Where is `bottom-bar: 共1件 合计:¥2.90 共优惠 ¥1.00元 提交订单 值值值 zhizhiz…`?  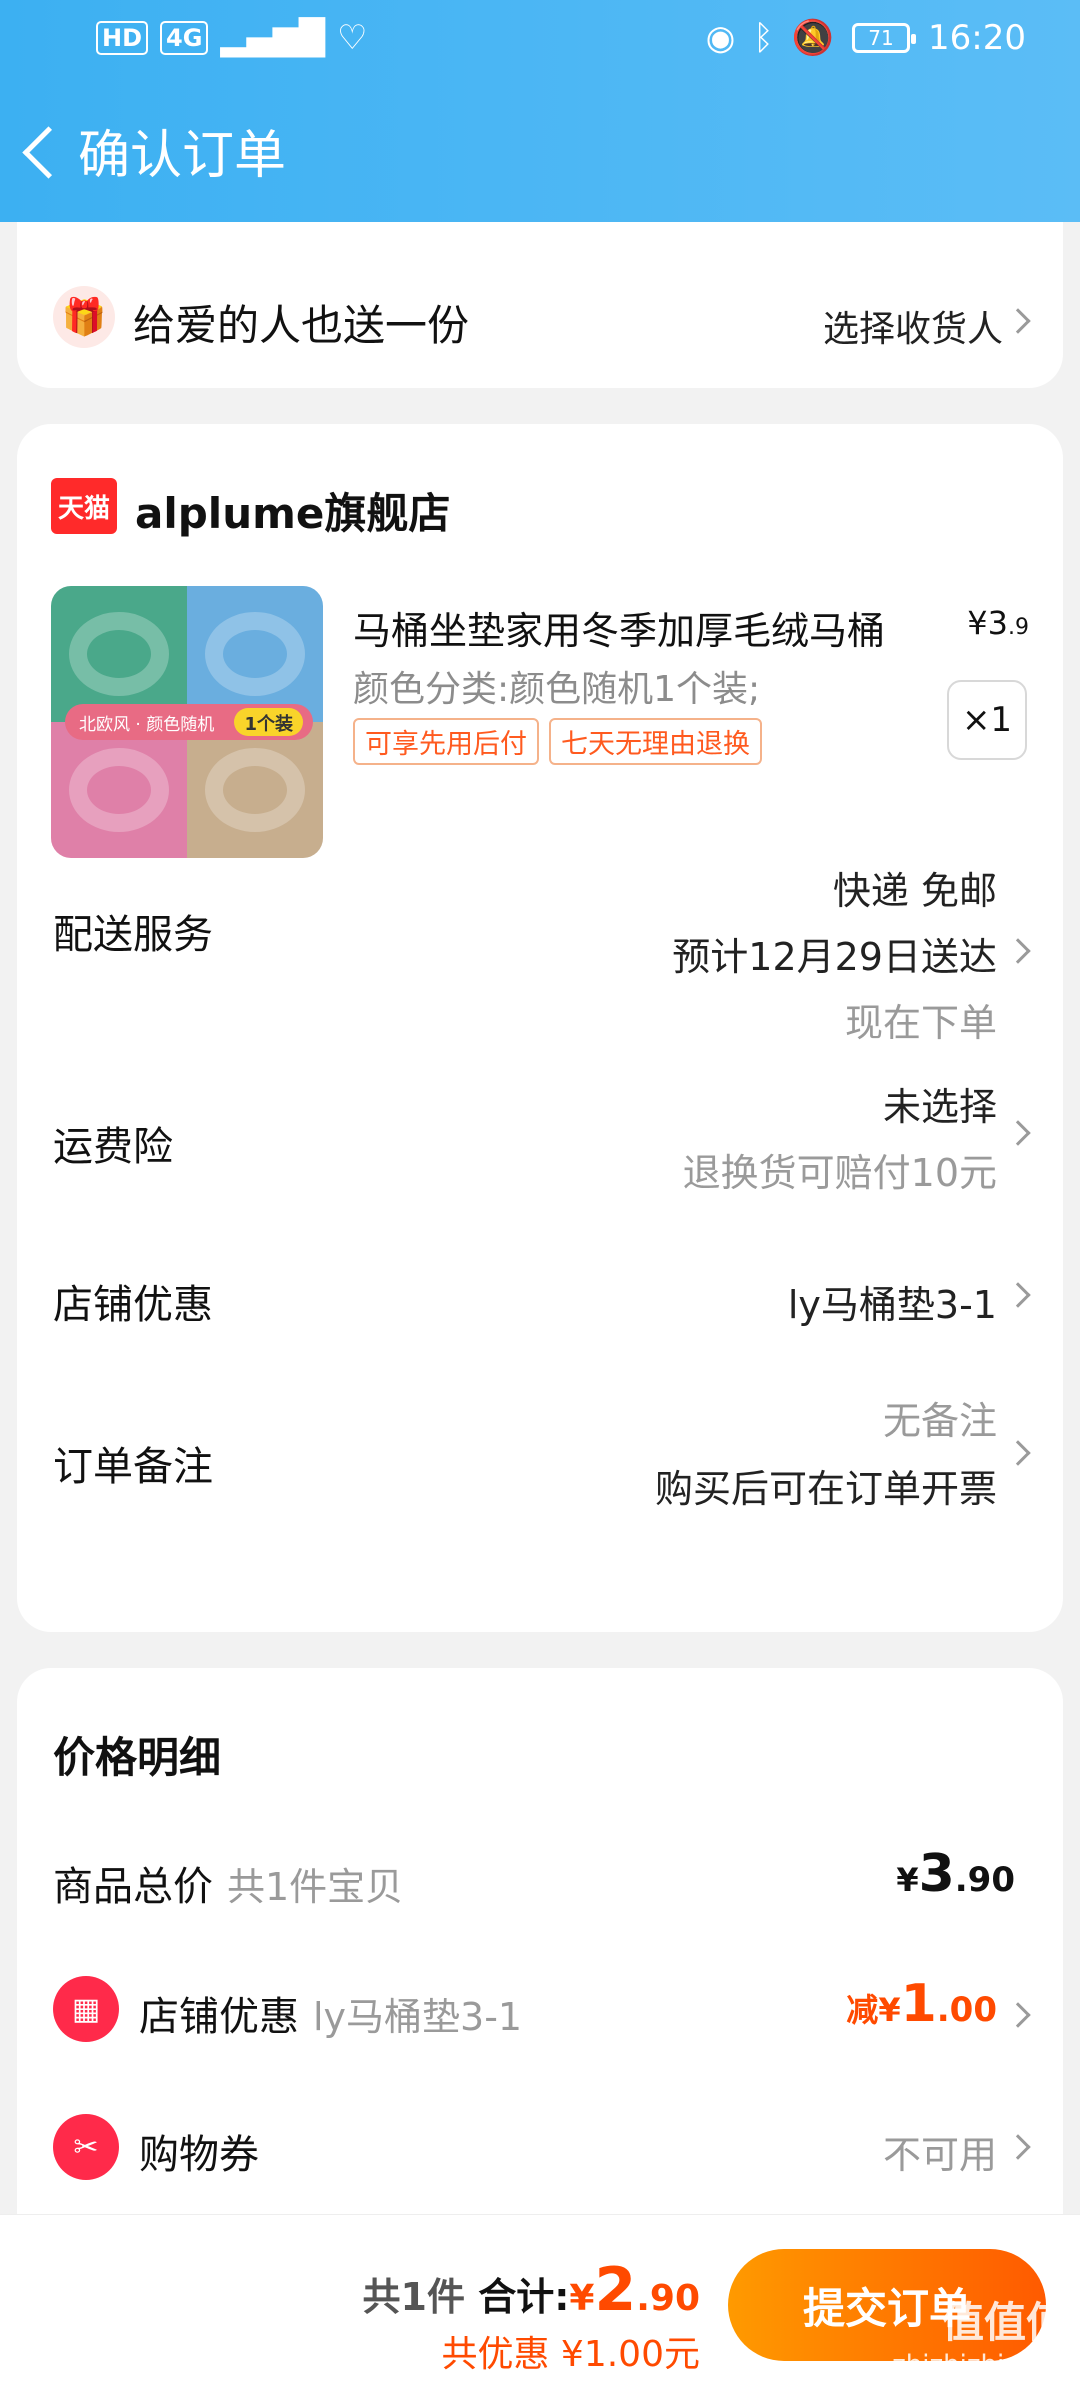 bottom-bar: 共1件 合计:¥2.90 共优惠 ¥1.00元 提交订单 值值值 zhizhiz… is located at coordinates (540, 2307).